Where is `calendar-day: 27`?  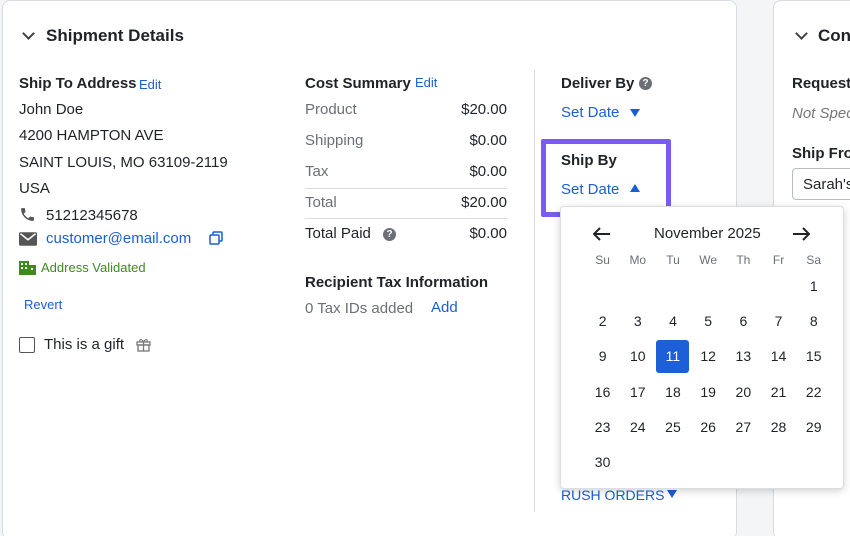
calendar-day: 27 is located at coordinates (743, 427).